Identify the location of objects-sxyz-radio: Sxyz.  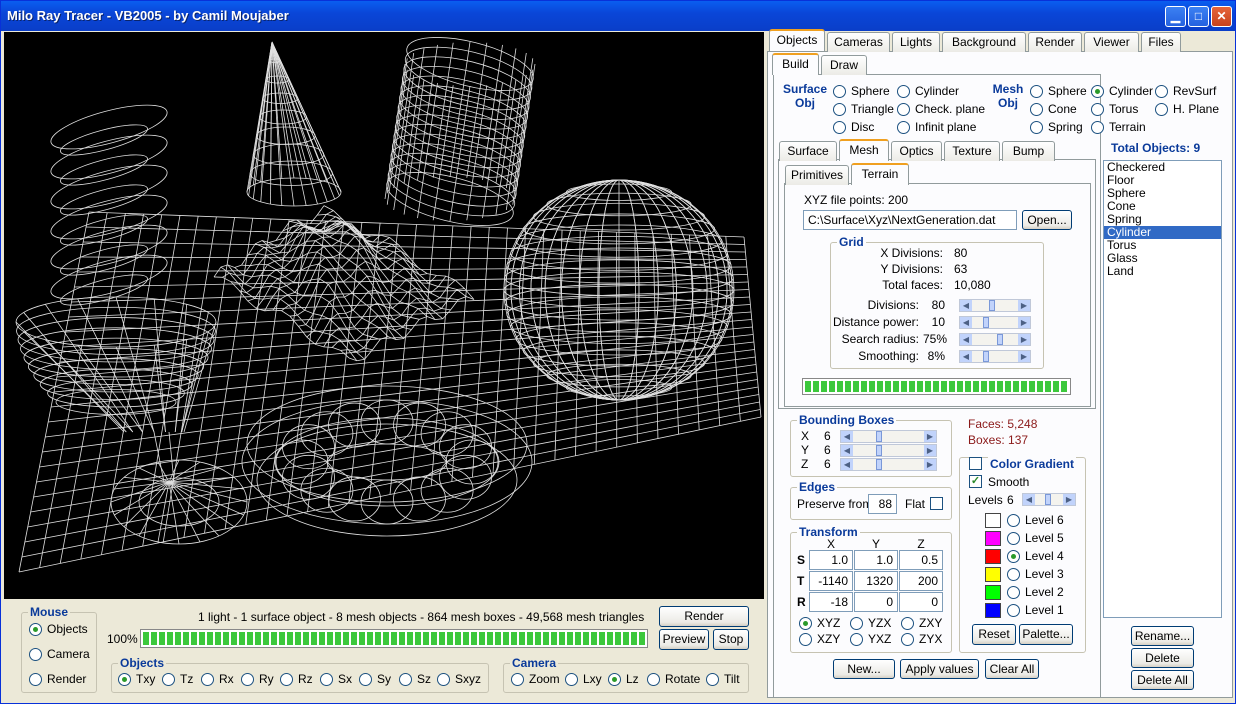
(459, 679).